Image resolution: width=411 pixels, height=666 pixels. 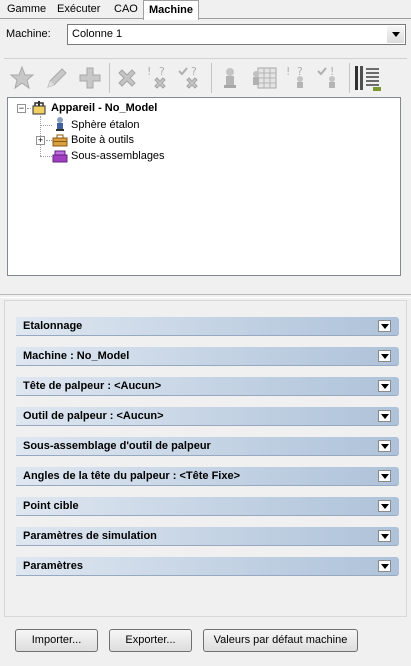 What do you see at coordinates (90, 536) in the screenshot?
I see `section-label: Paramètres de simulation` at bounding box center [90, 536].